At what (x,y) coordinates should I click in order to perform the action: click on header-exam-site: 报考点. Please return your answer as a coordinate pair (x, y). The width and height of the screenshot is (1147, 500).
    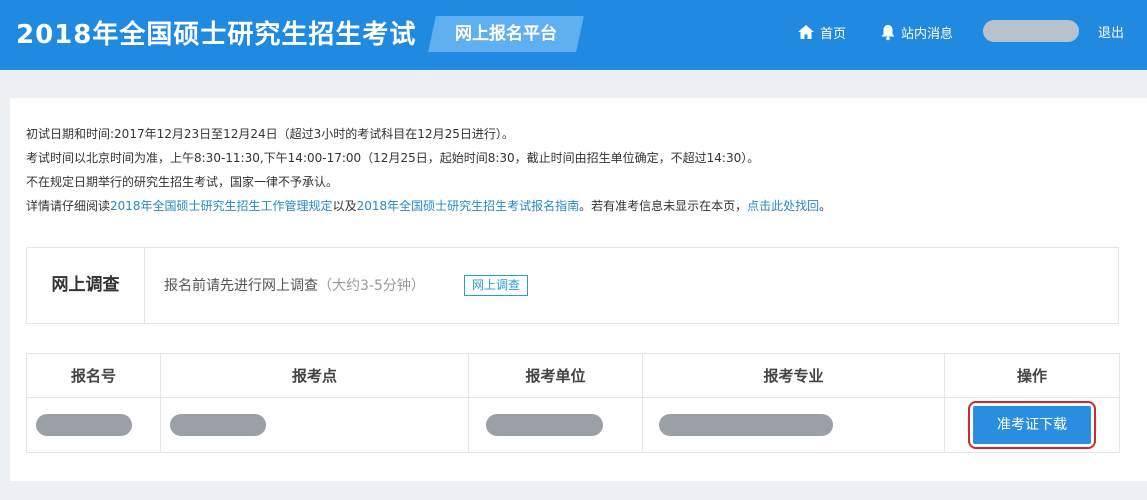
    Looking at the image, I should click on (314, 375).